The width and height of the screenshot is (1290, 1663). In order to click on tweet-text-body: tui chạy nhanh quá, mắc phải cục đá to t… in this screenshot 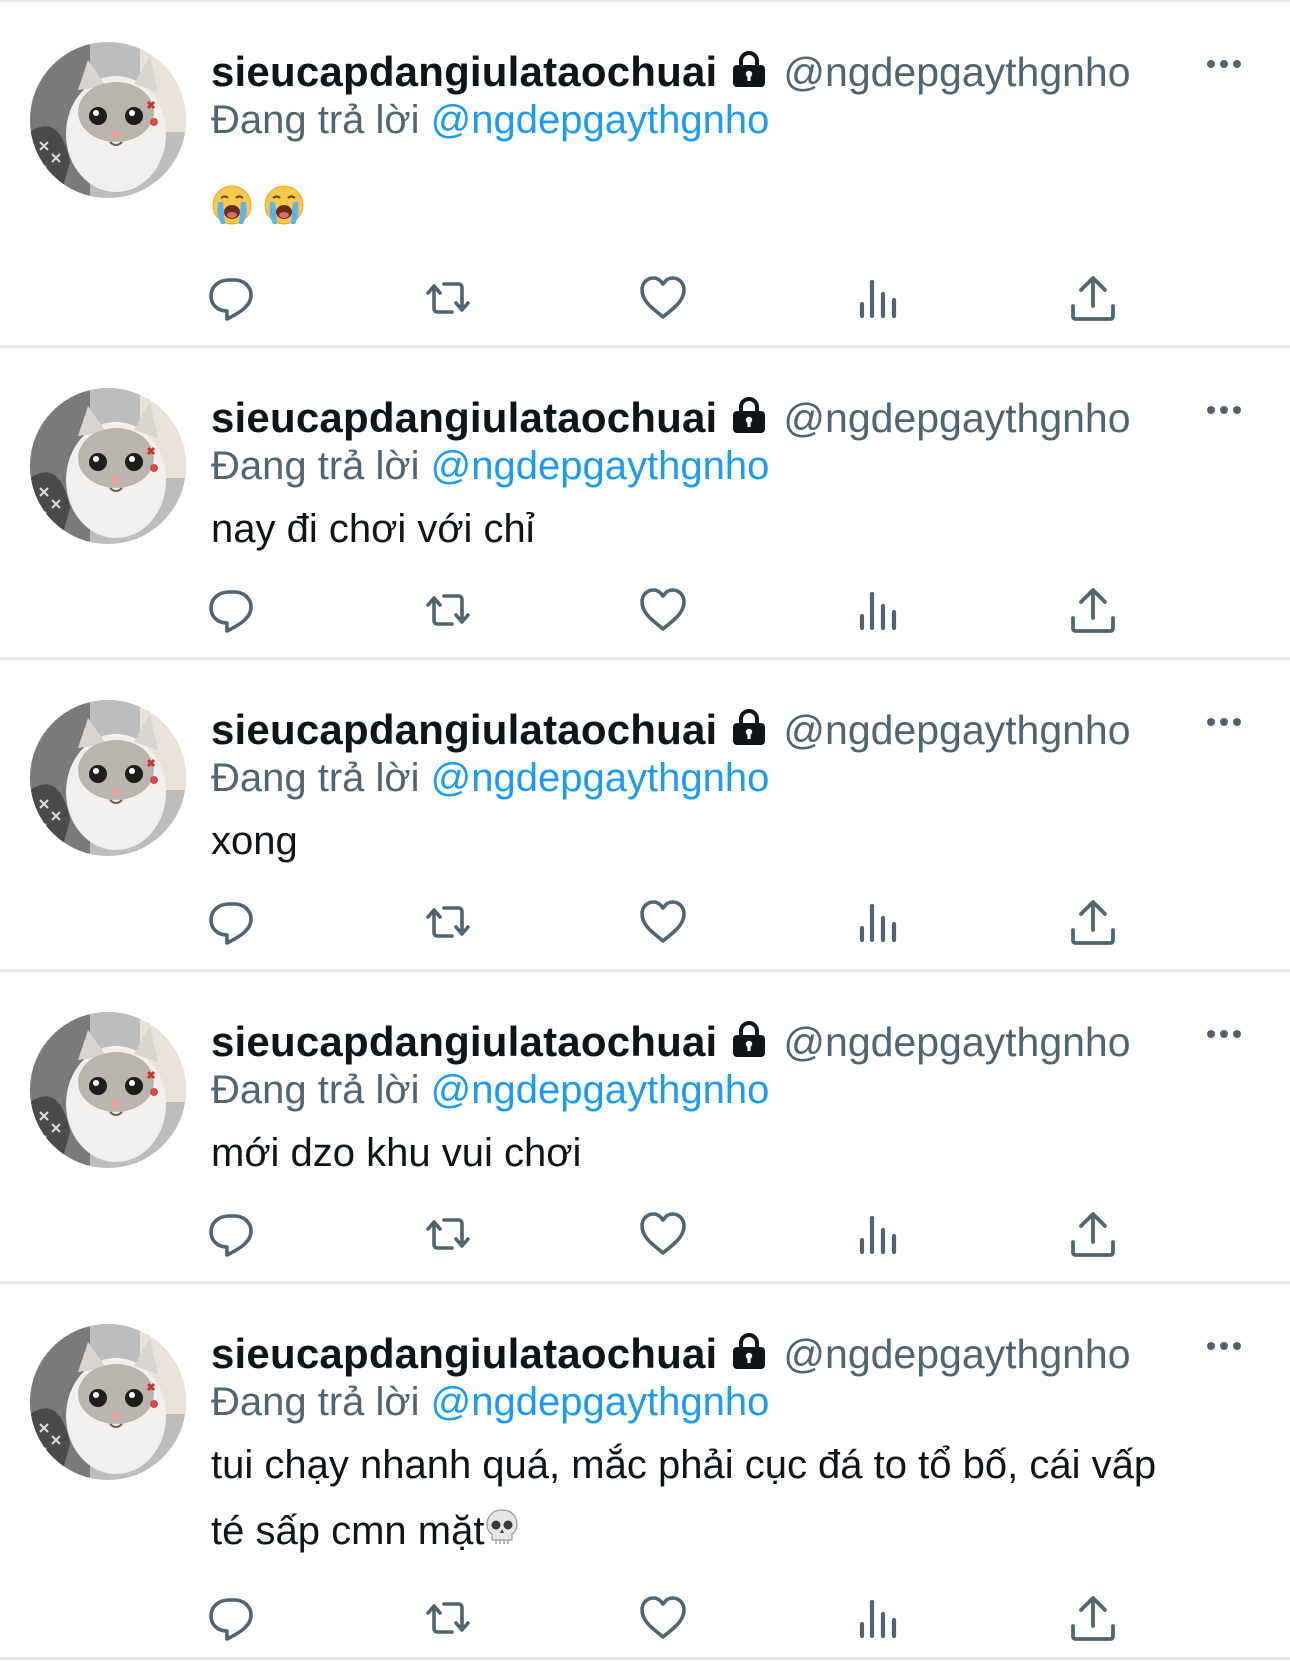, I will do `click(684, 1498)`.